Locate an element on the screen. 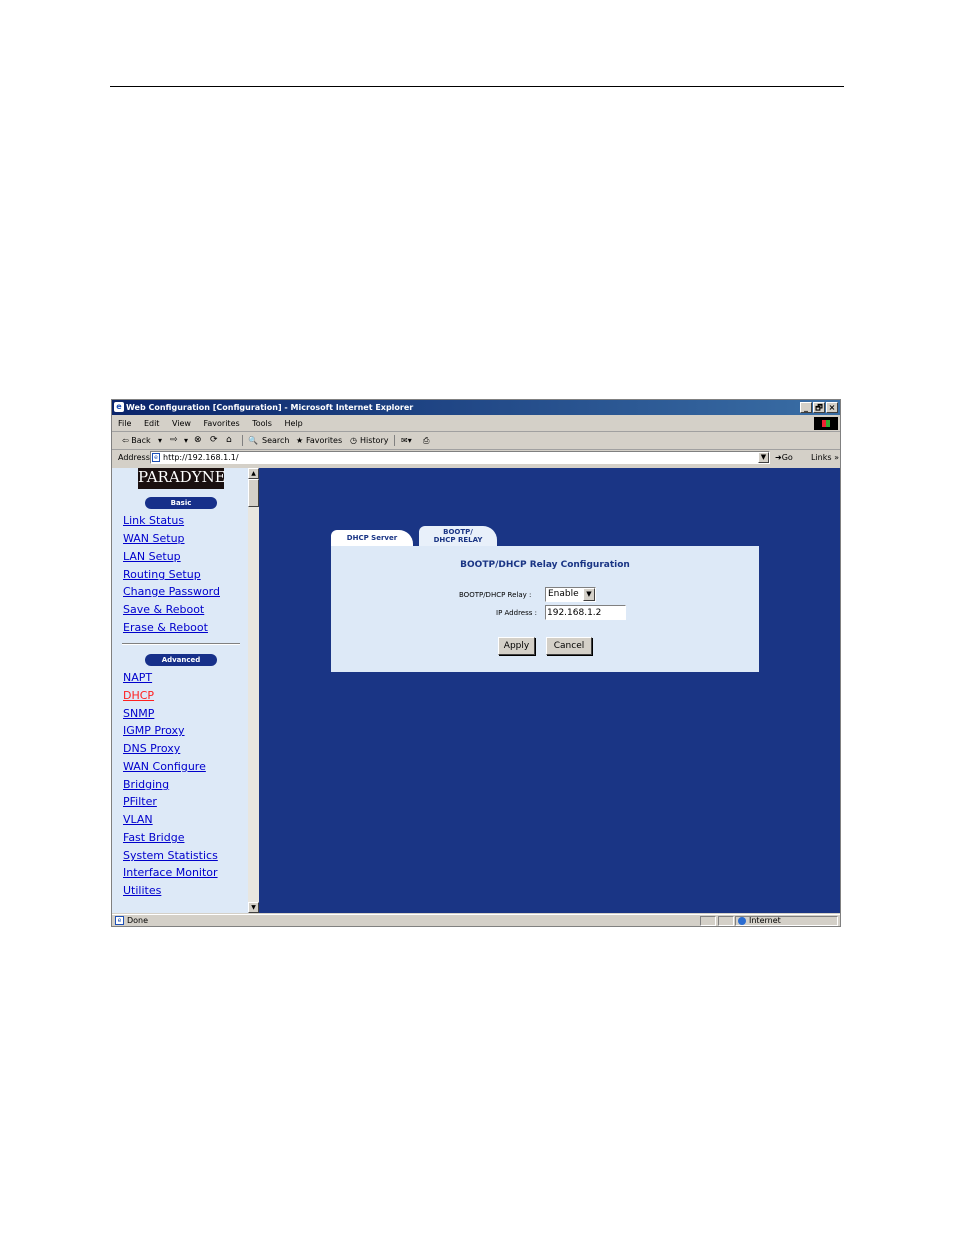  forward-dropdown-icon: ▾ is located at coordinates (186, 440).